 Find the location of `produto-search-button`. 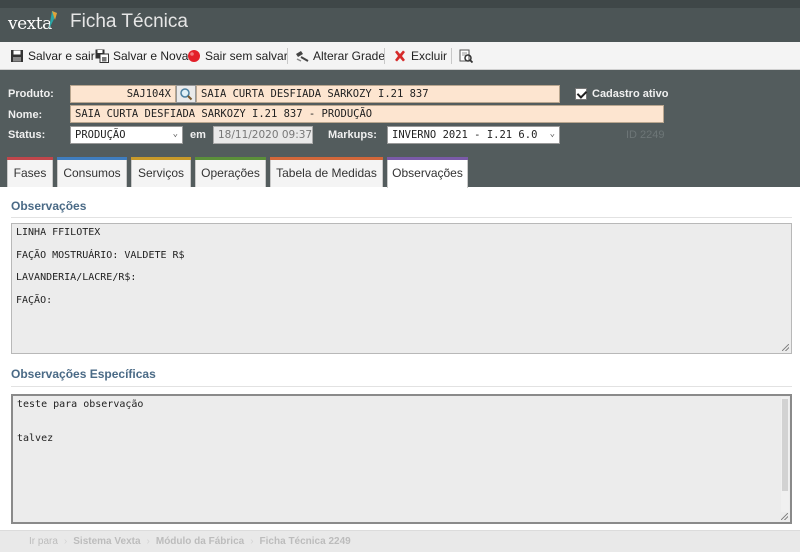

produto-search-button is located at coordinates (186, 94).